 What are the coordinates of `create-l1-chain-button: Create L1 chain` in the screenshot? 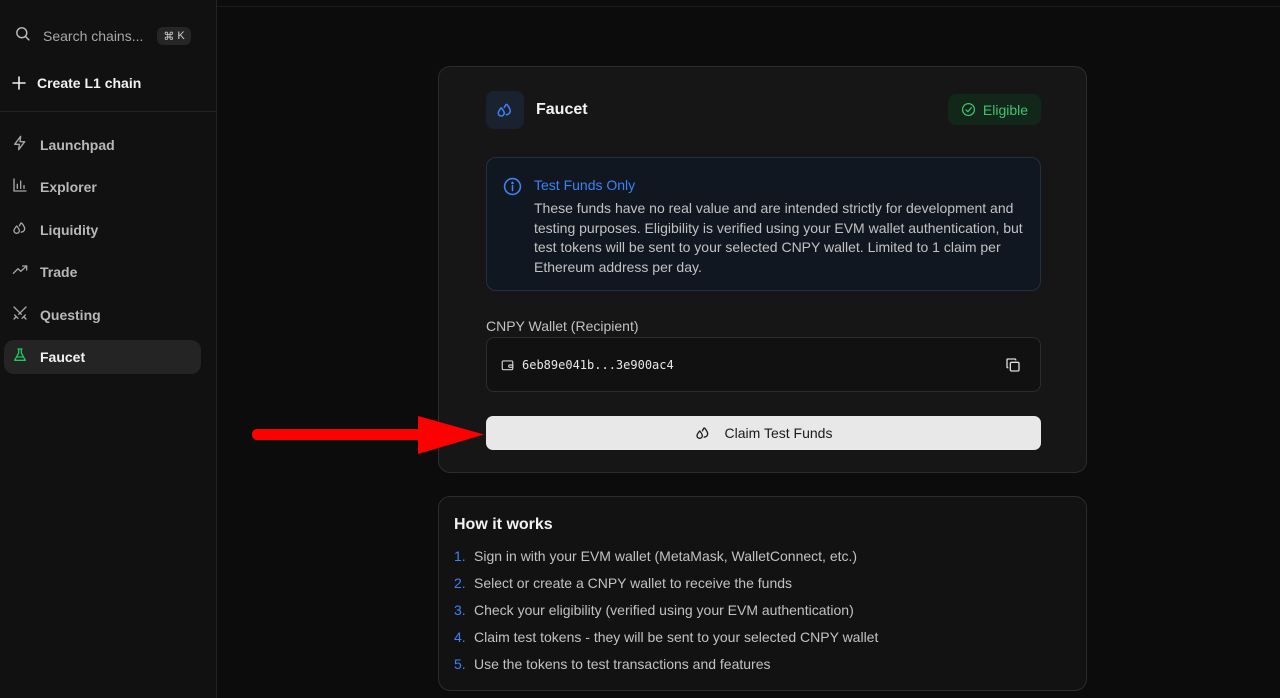 It's located at (76, 83).